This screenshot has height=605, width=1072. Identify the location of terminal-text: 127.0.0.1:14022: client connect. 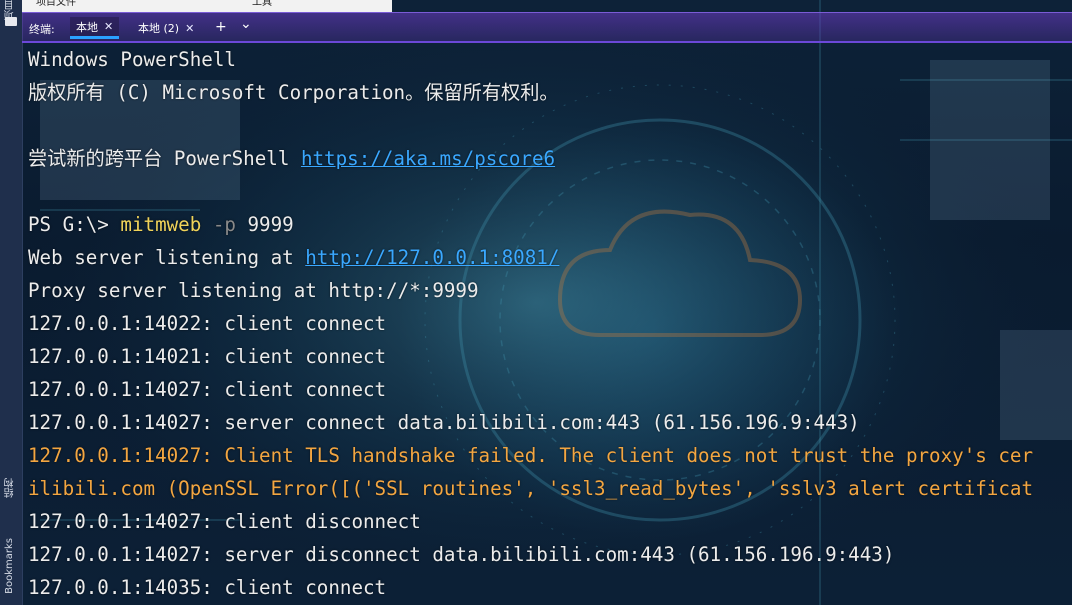
(207, 323).